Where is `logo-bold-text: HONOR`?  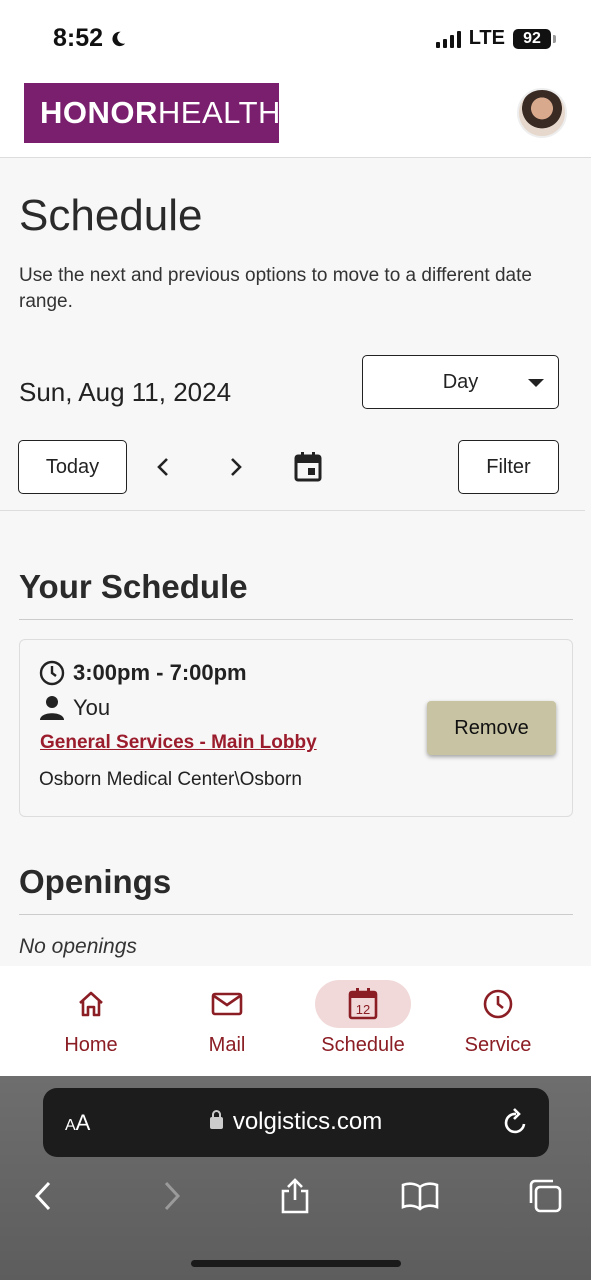
logo-bold-text: HONOR is located at coordinates (99, 112).